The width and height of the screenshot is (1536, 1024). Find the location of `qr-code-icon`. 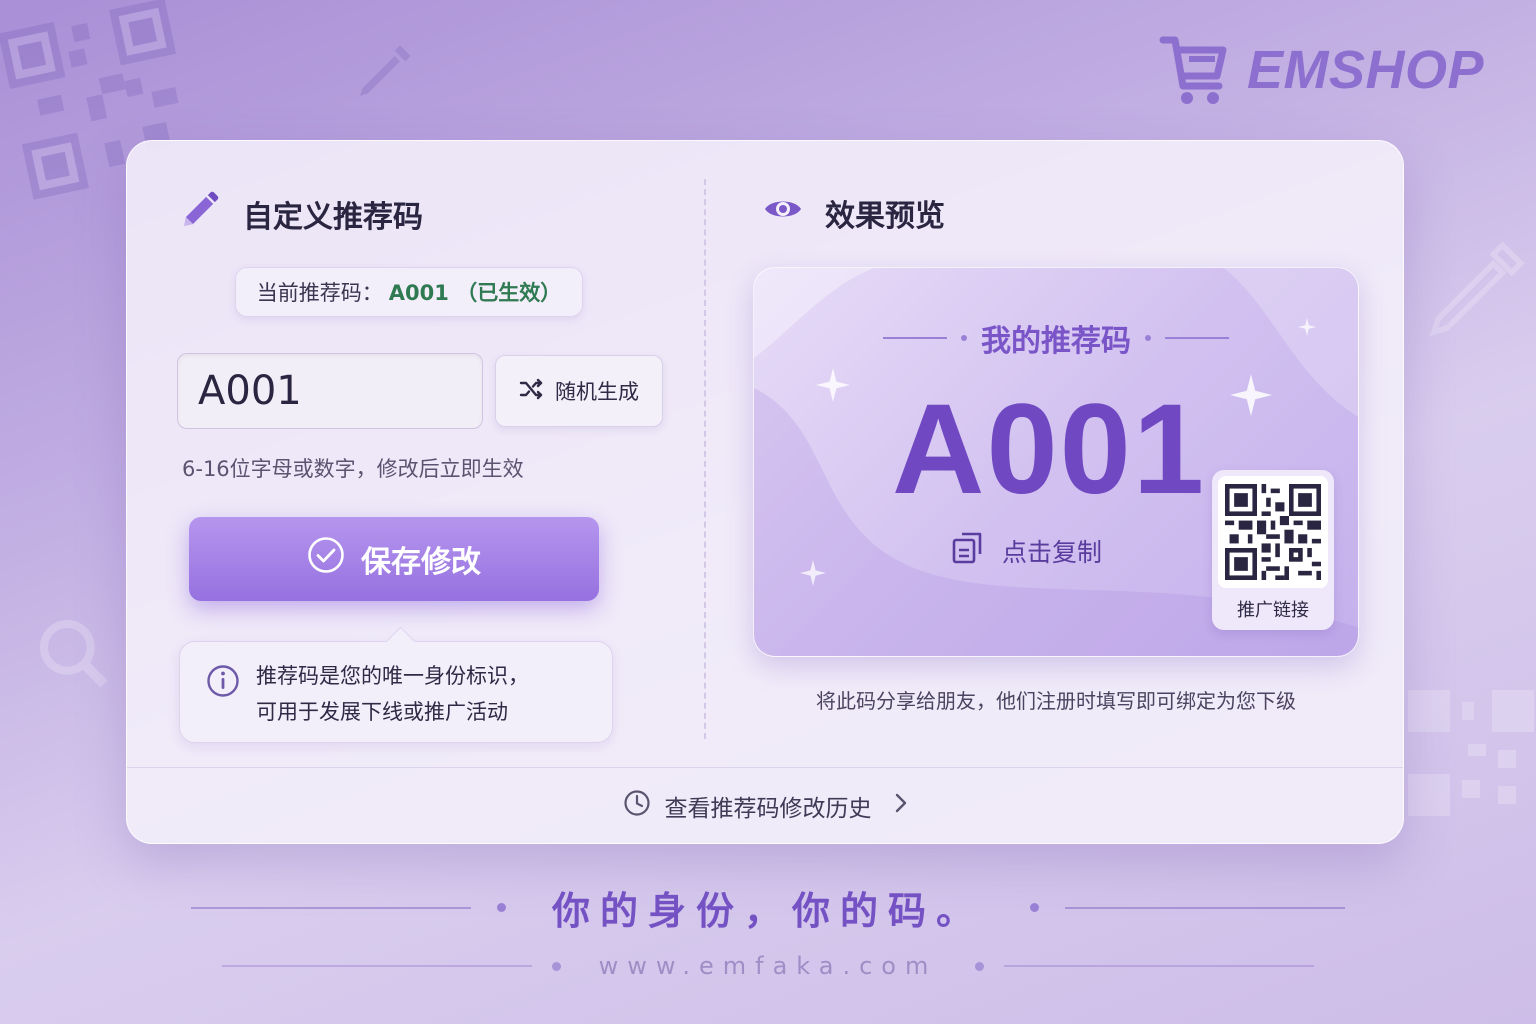

qr-code-icon is located at coordinates (1273, 532).